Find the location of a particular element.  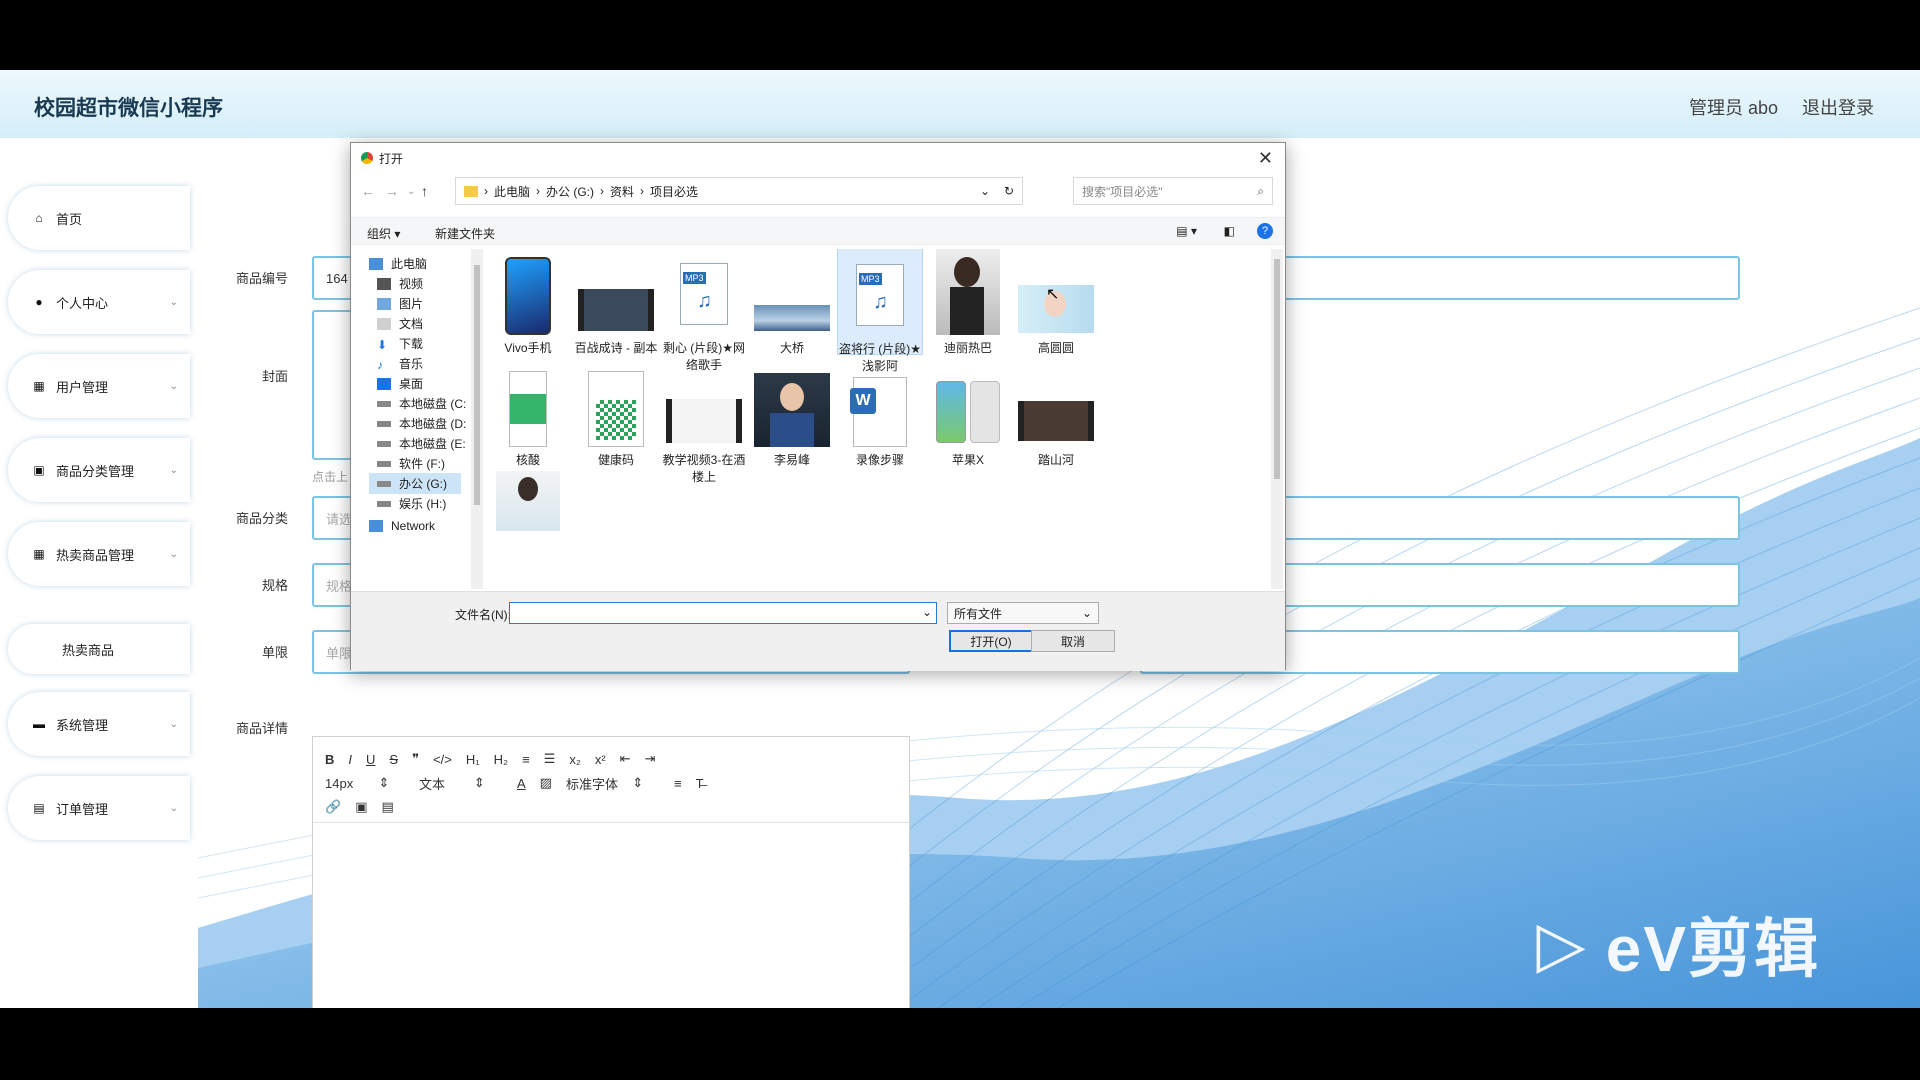

font-size-select: 14px ⇕ is located at coordinates (365, 783).